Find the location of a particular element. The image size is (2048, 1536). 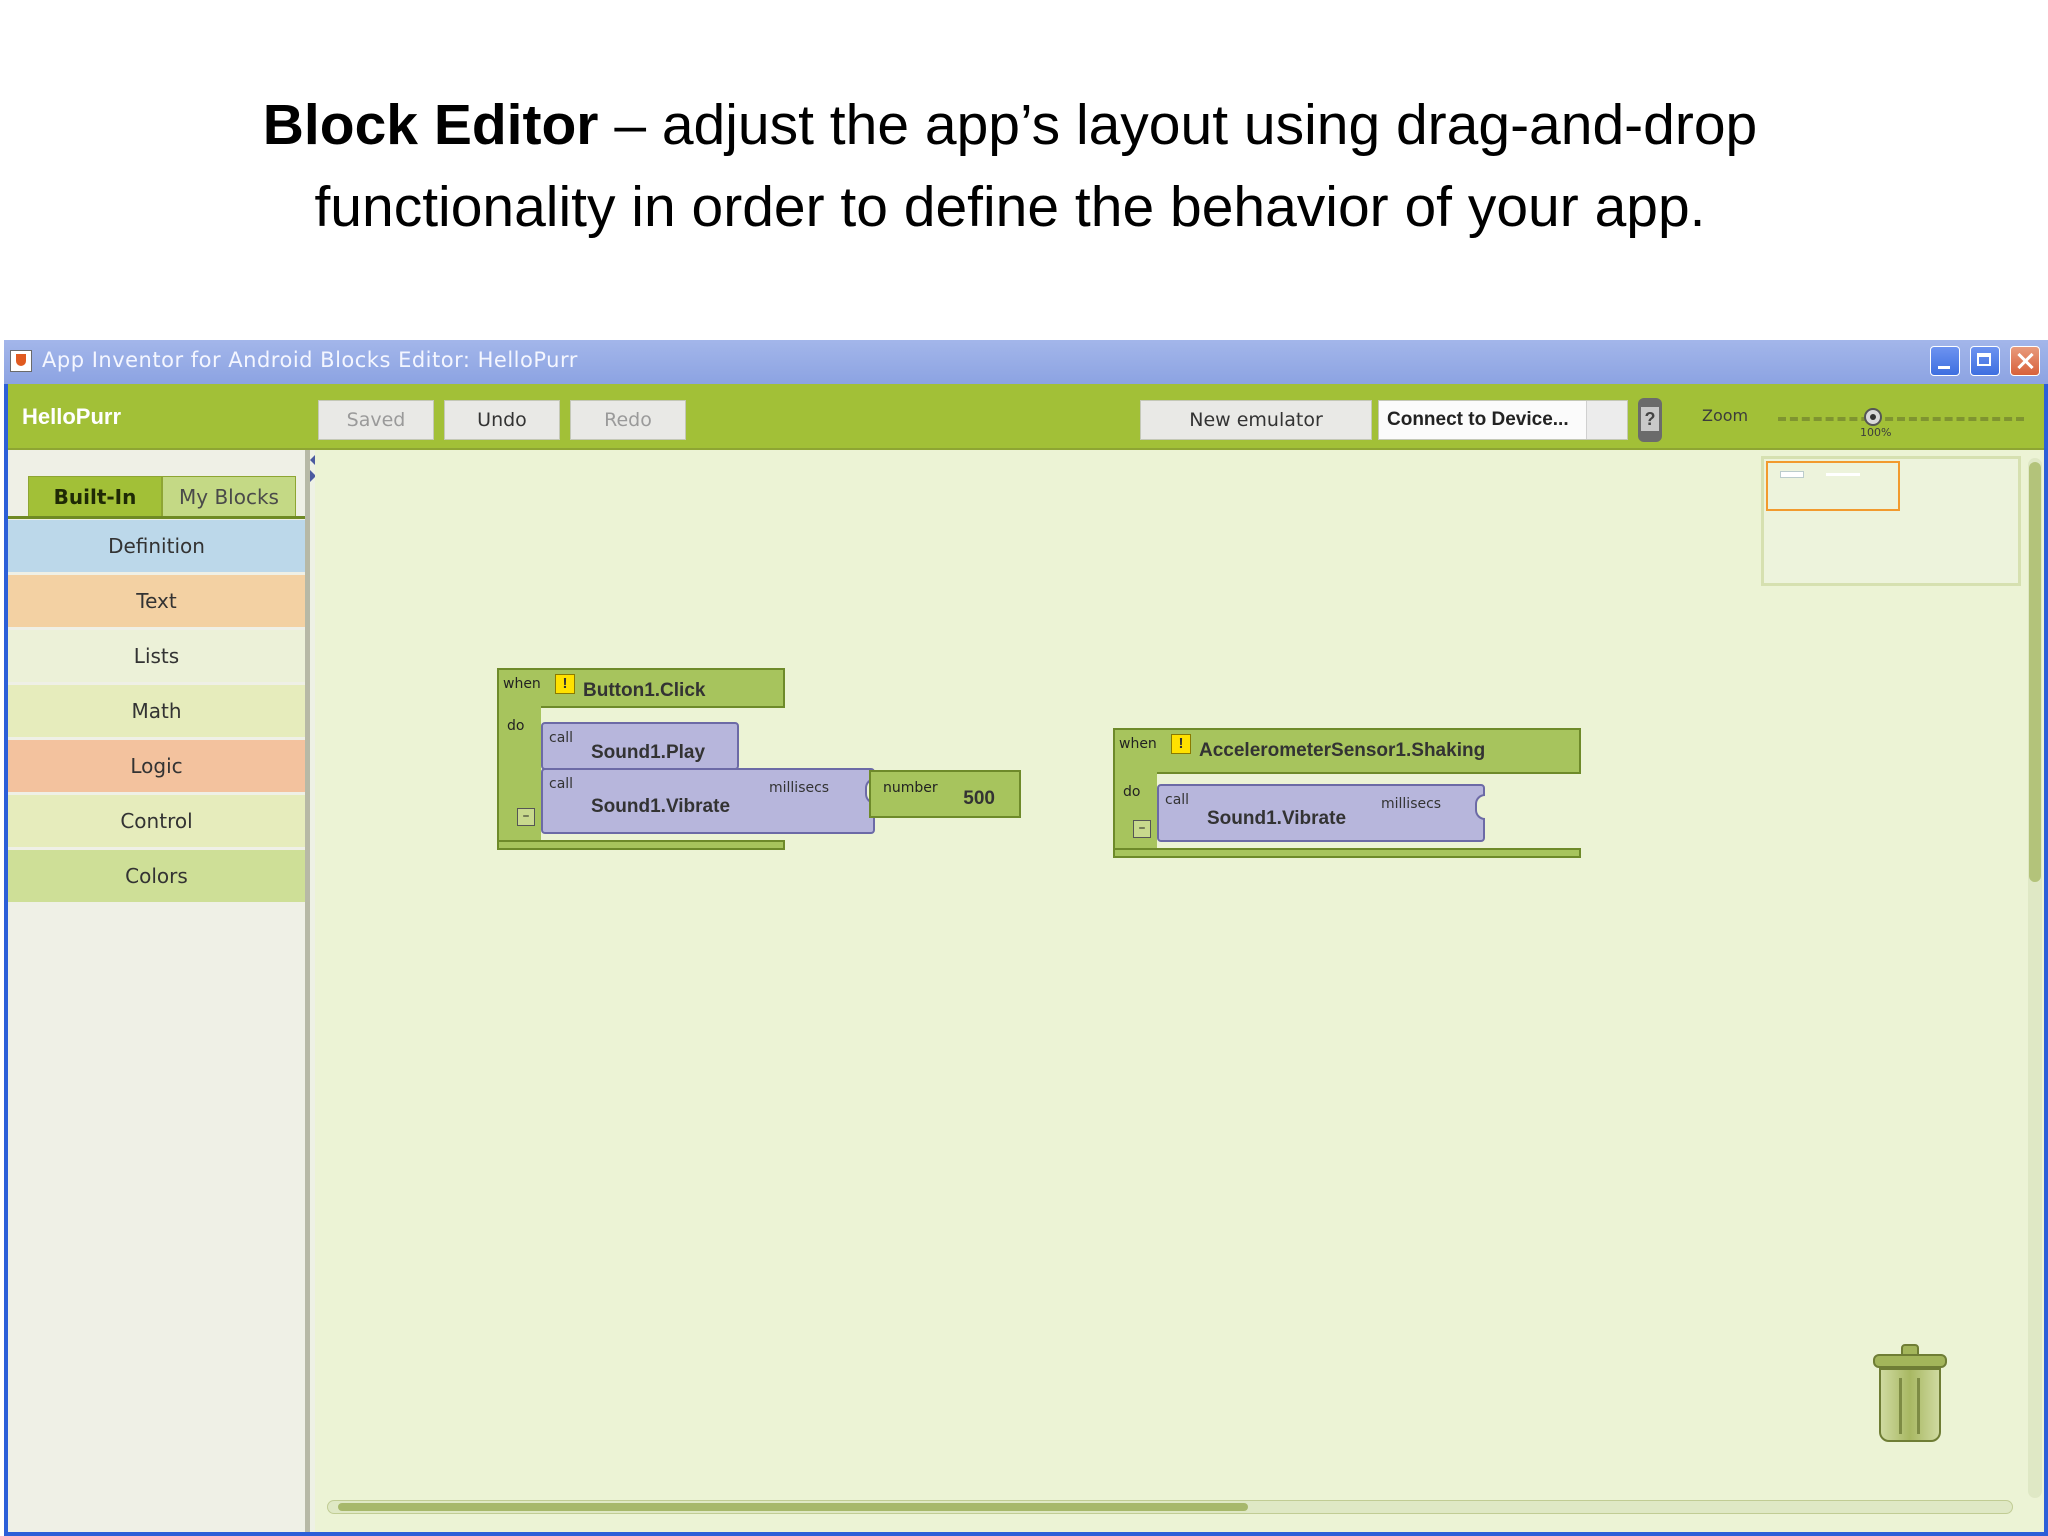

horizontal-scrollbar-thumb is located at coordinates (793, 1507).